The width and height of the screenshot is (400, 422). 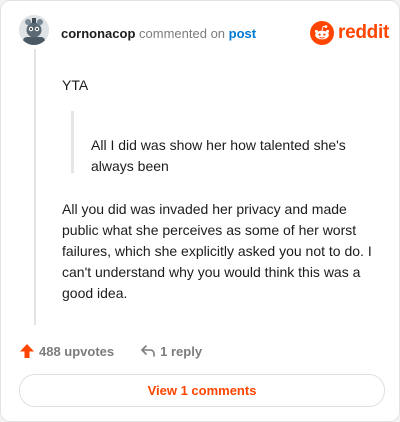 I want to click on comment-header: cornonacop commented on post, so click(x=158, y=33).